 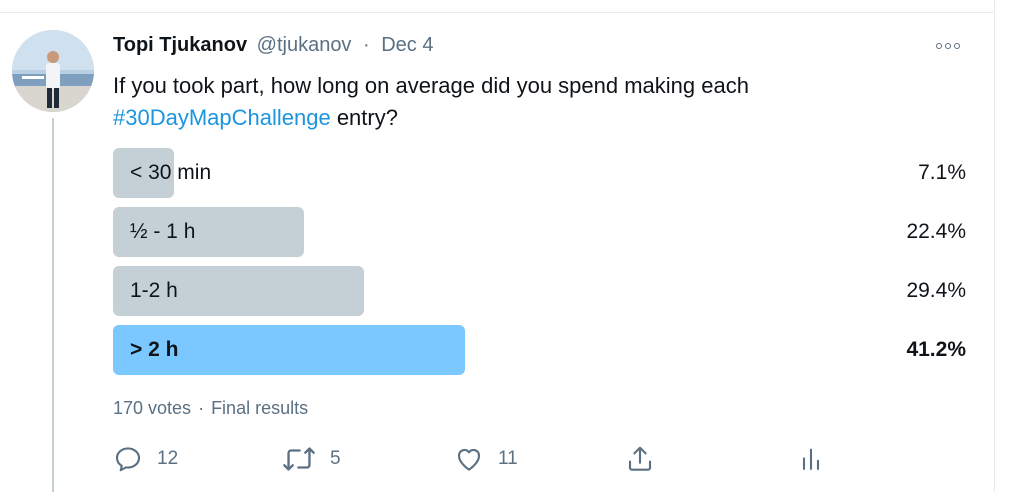 I want to click on retweet-button: 5, so click(x=311, y=459).